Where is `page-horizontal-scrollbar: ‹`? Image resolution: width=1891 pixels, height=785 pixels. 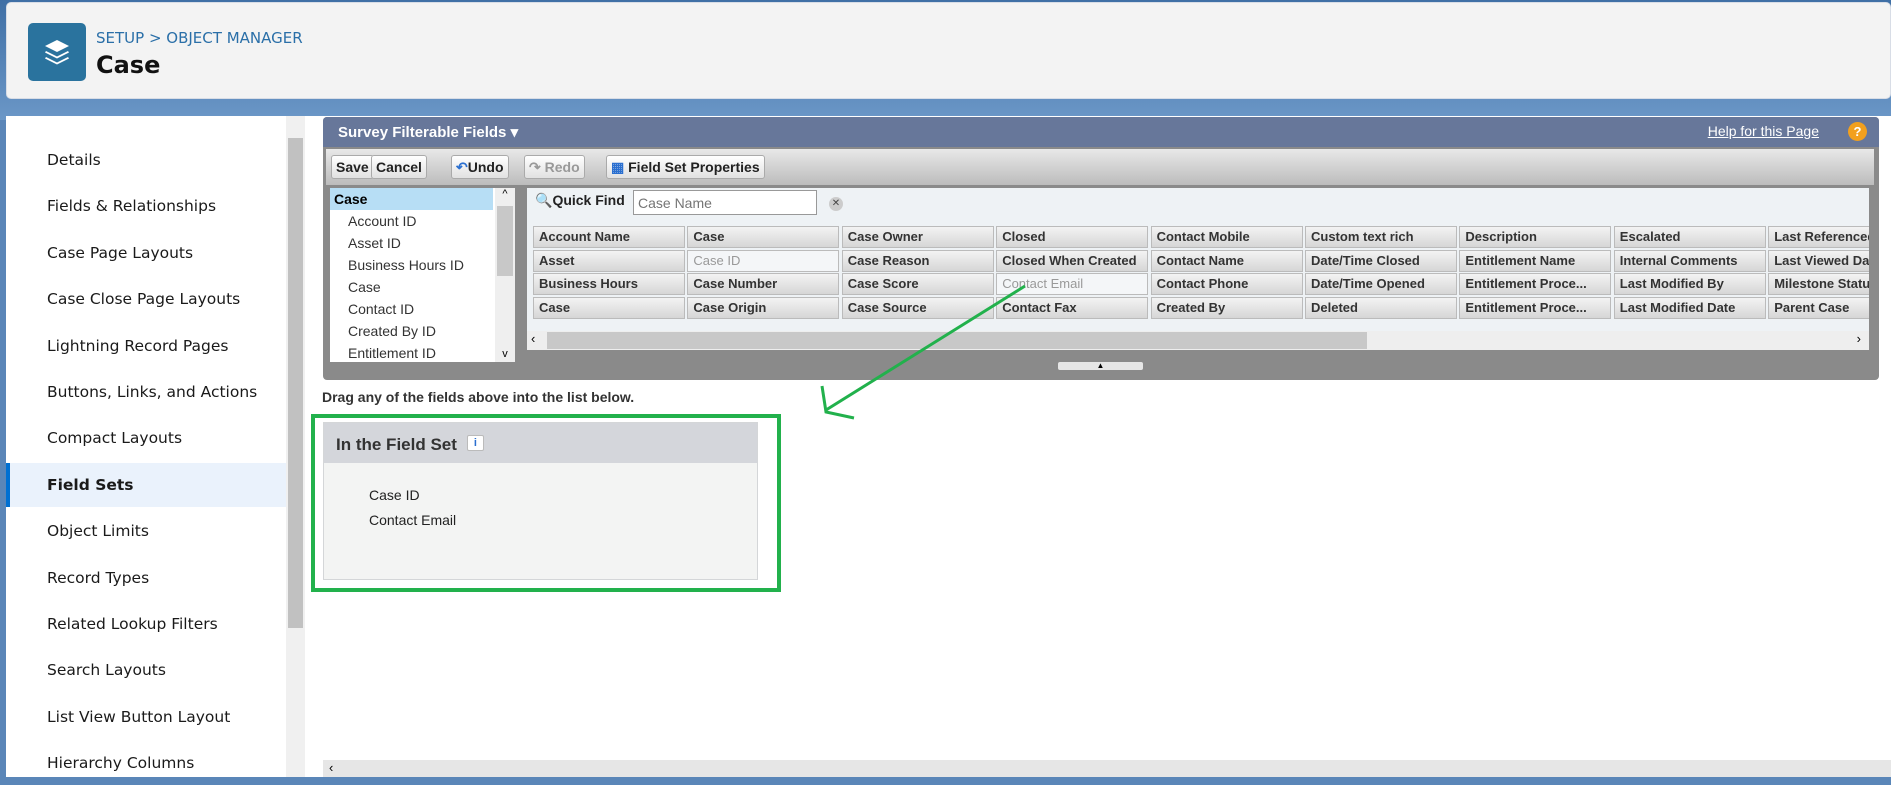
page-horizontal-scrollbar: ‹ is located at coordinates (1107, 768).